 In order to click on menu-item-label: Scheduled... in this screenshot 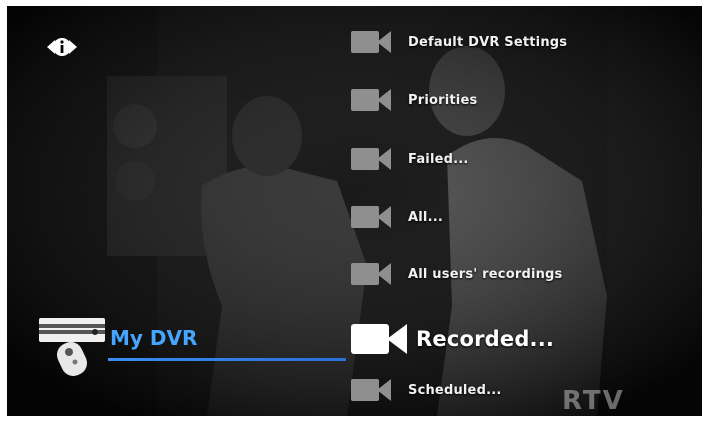, I will do `click(455, 390)`.